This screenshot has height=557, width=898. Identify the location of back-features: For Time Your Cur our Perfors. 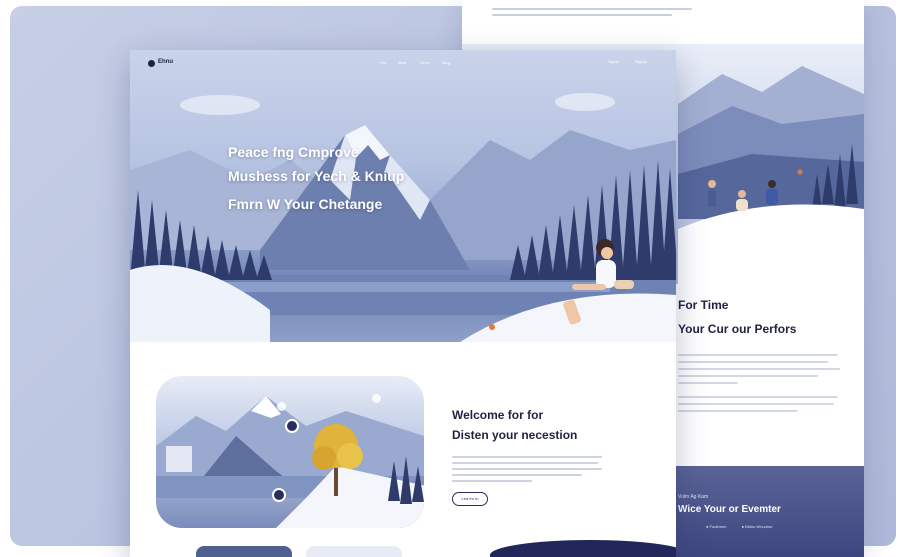
(771, 357).